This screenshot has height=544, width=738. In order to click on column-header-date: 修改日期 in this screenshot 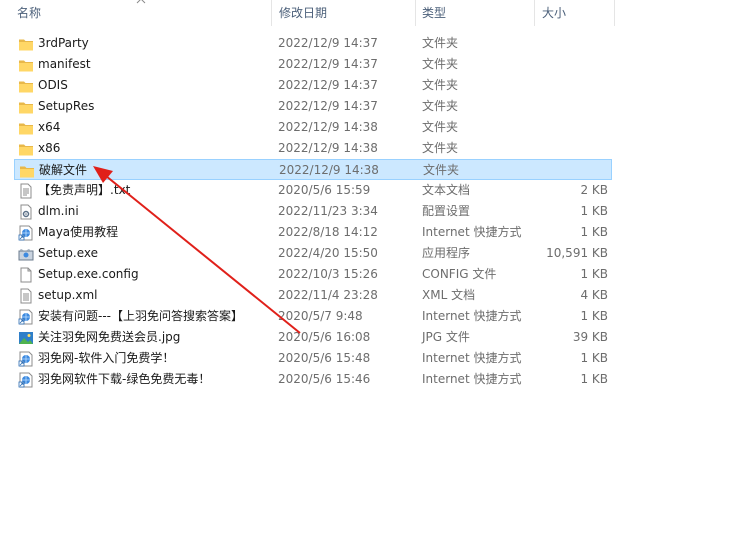, I will do `click(344, 13)`.